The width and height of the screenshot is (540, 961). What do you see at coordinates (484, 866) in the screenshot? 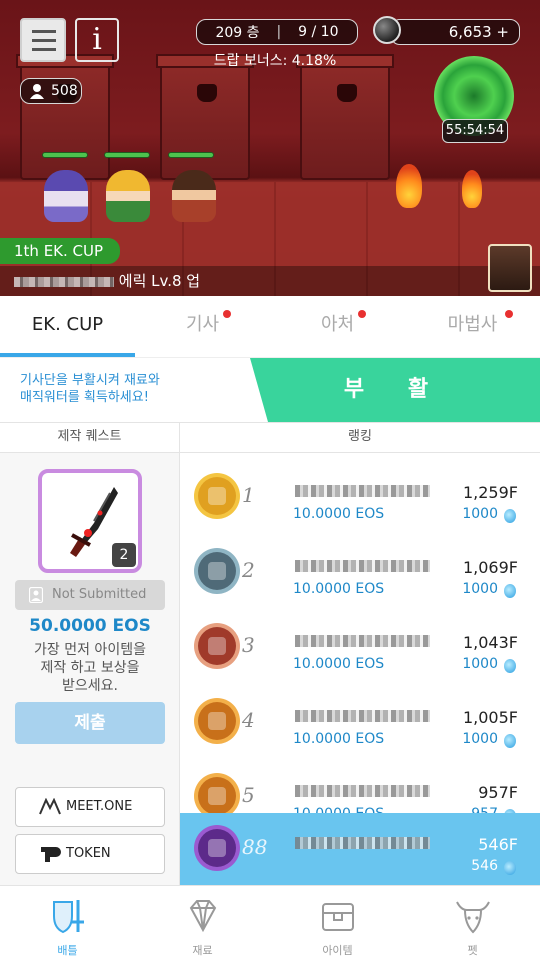
I see `magic-water-amount: 546` at bounding box center [484, 866].